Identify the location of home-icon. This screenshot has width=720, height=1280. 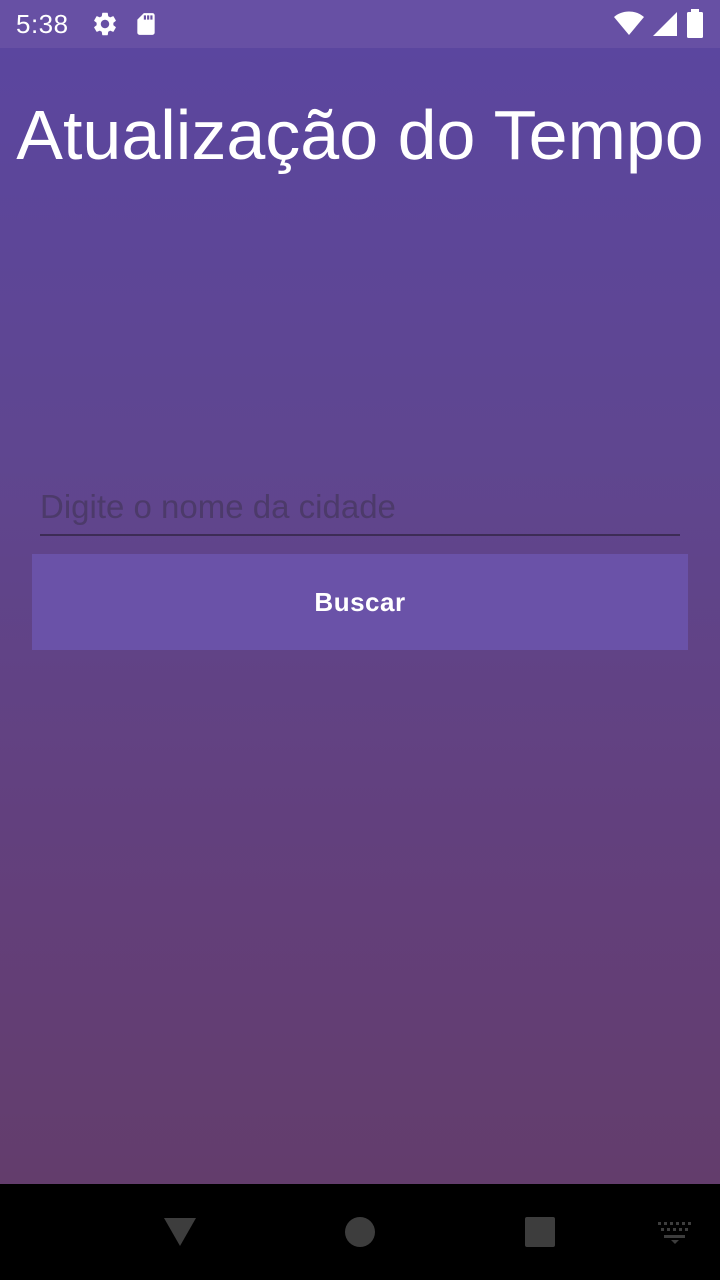
(360, 1232).